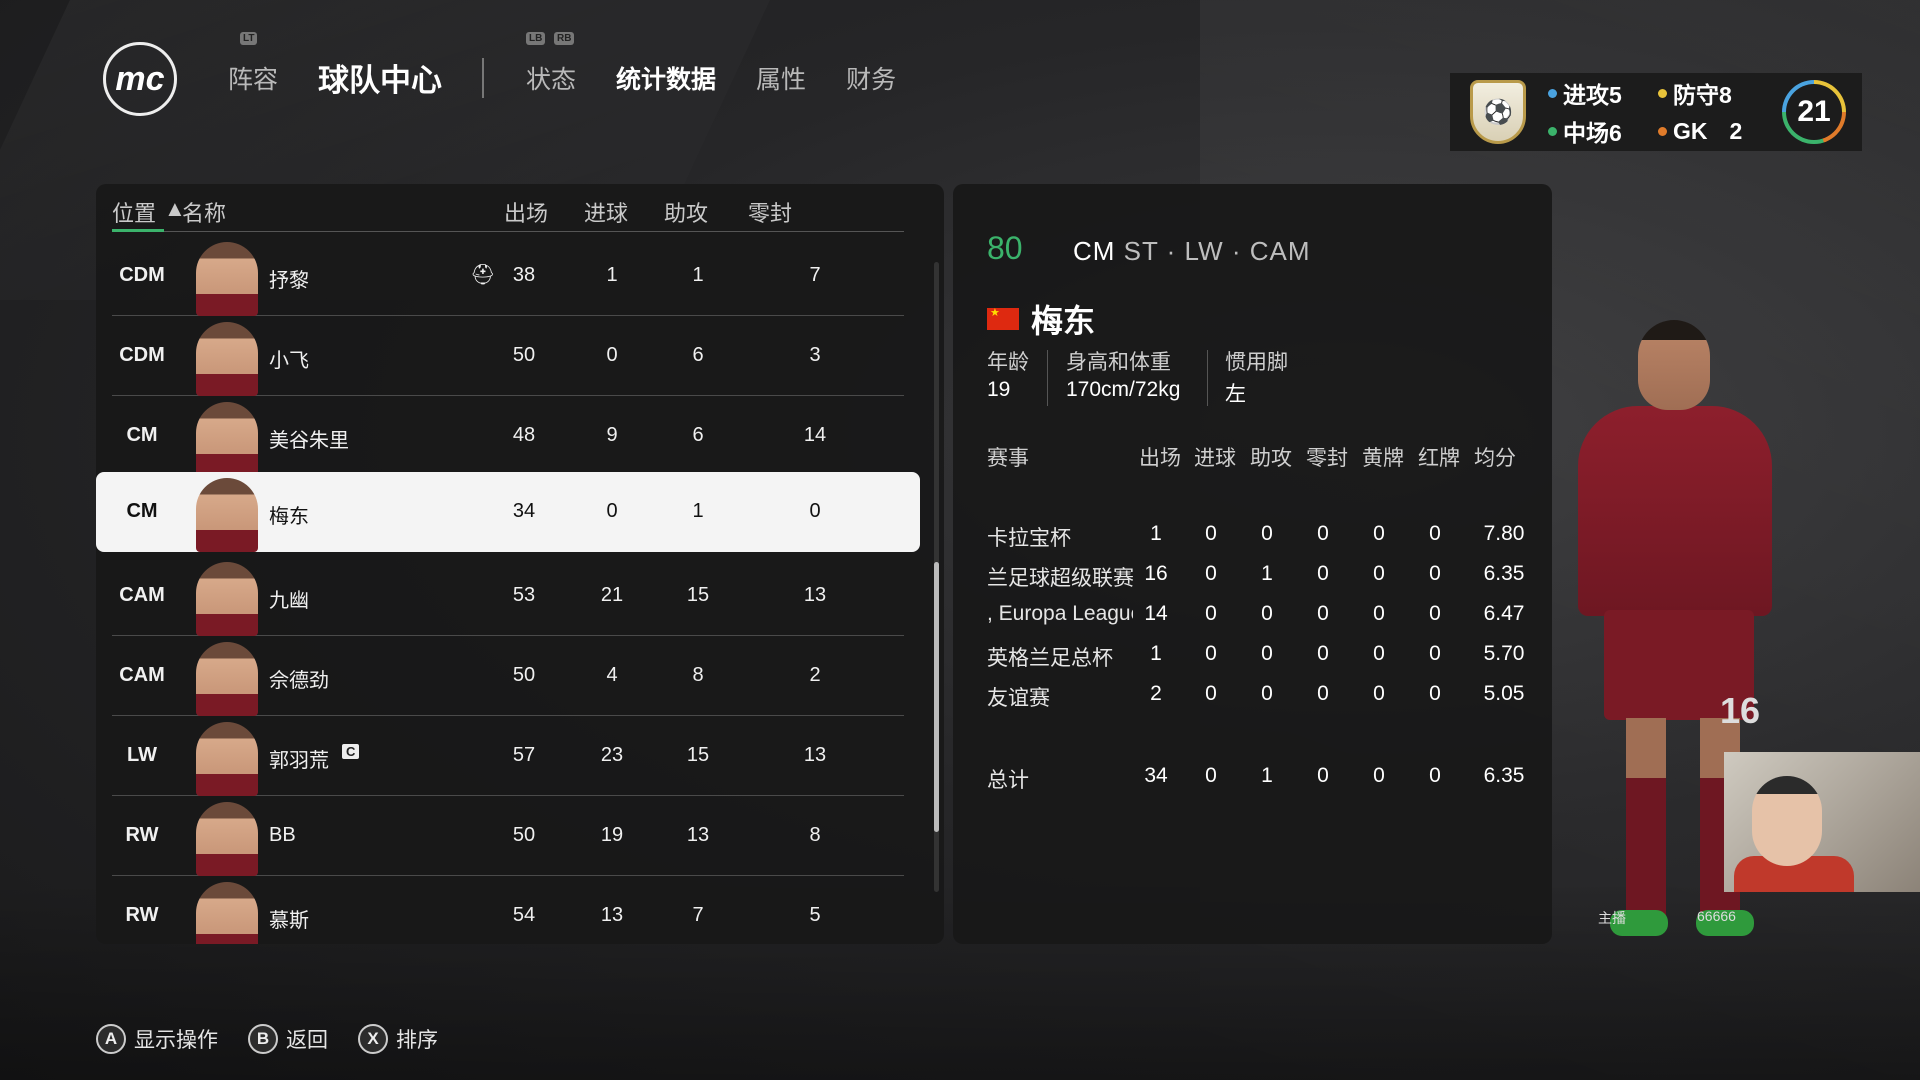 The image size is (1920, 1080). I want to click on stats-header-competition: 赛事, so click(1008, 458).